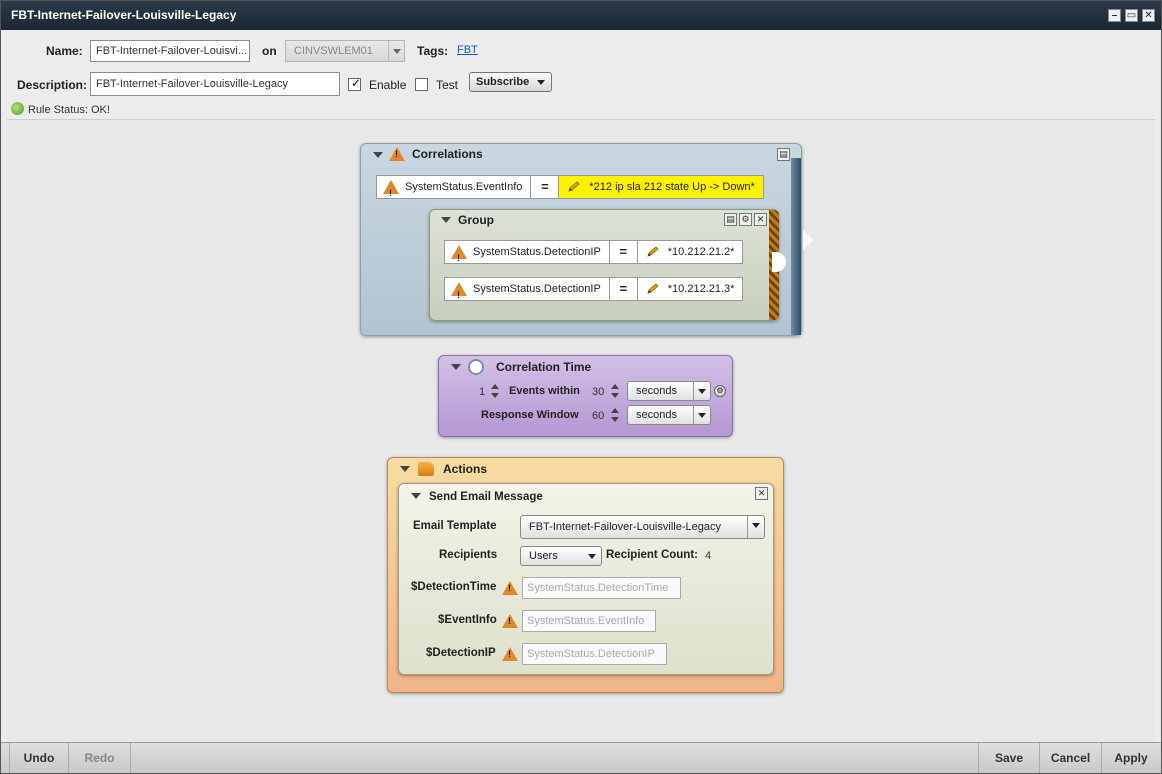  What do you see at coordinates (615, 415) in the screenshot?
I see `response-window-stepper` at bounding box center [615, 415].